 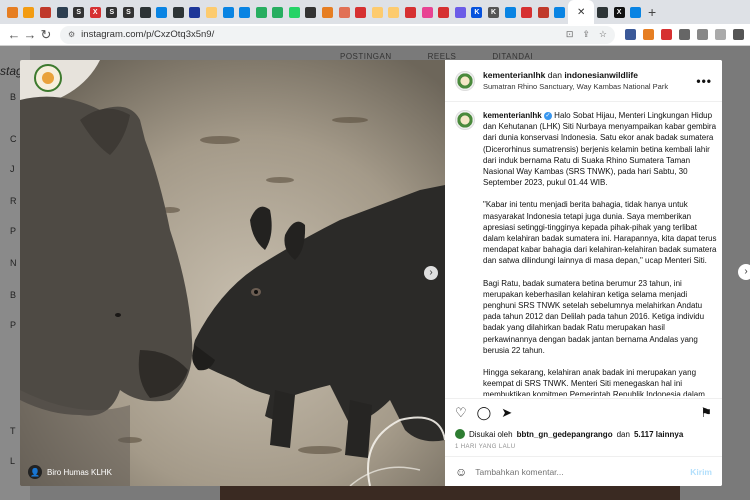 I want to click on puzzle-icon, so click(x=684, y=34).